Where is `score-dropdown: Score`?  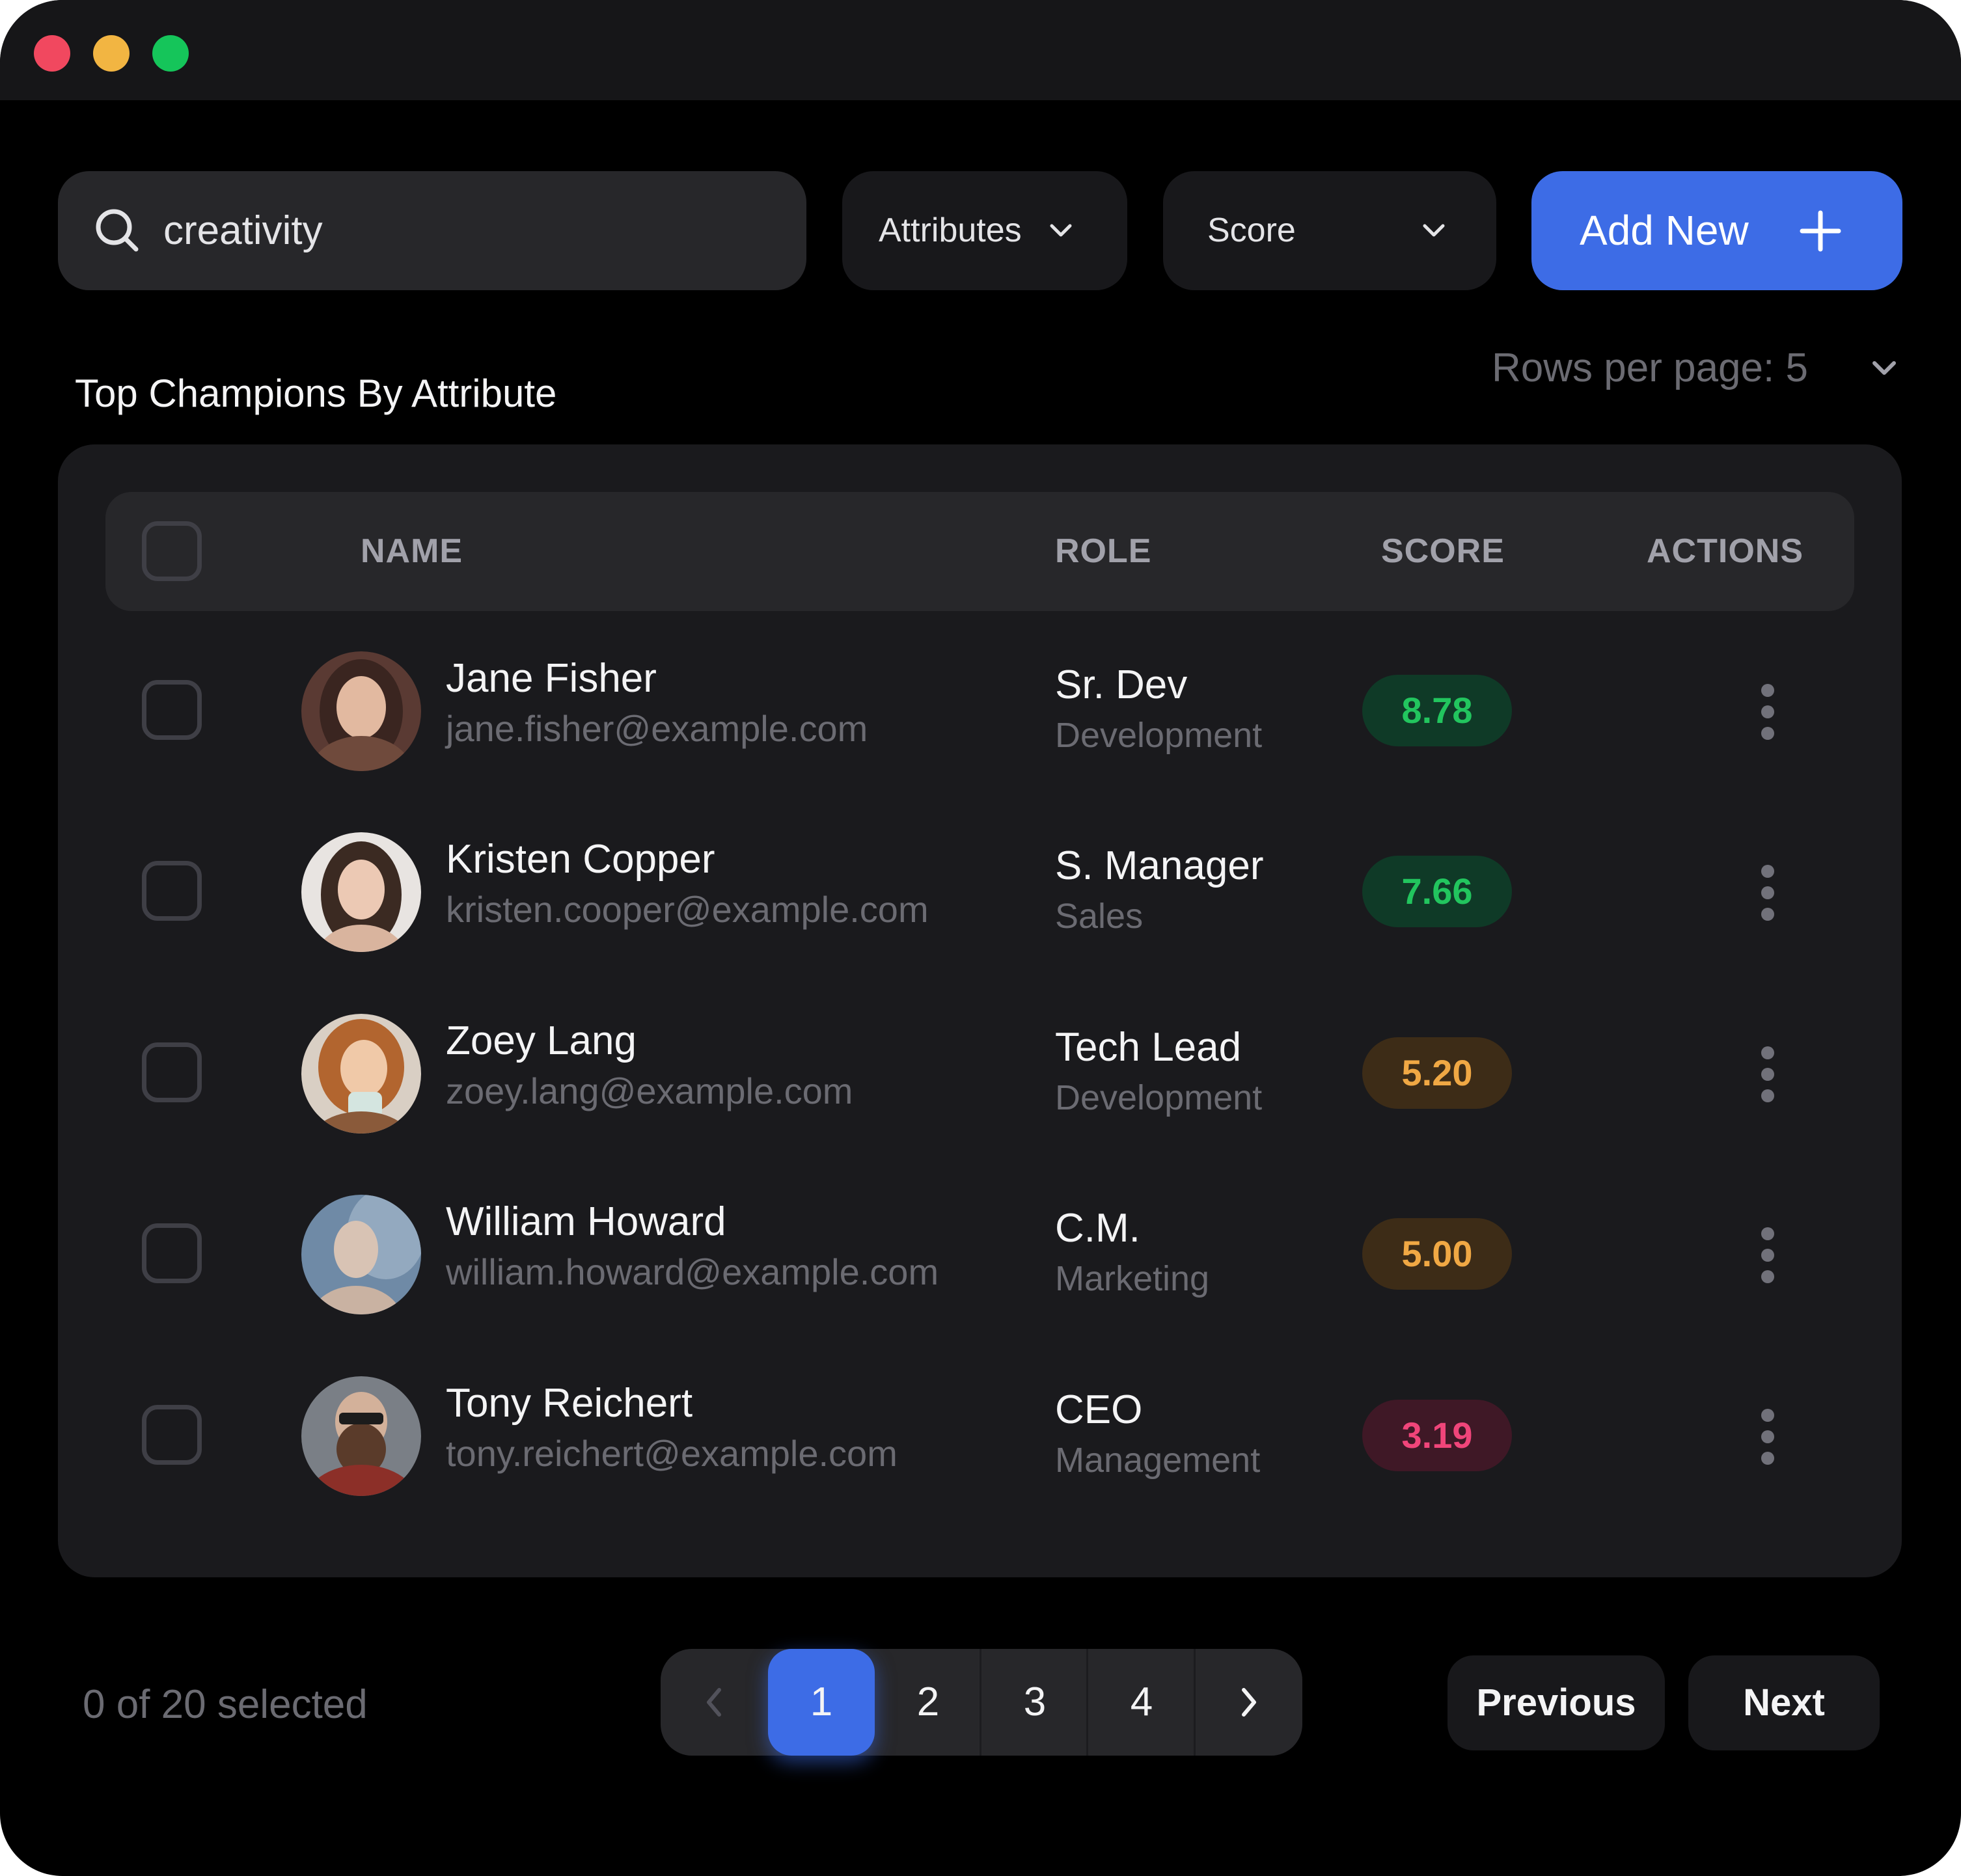
score-dropdown: Score is located at coordinates (1329, 230).